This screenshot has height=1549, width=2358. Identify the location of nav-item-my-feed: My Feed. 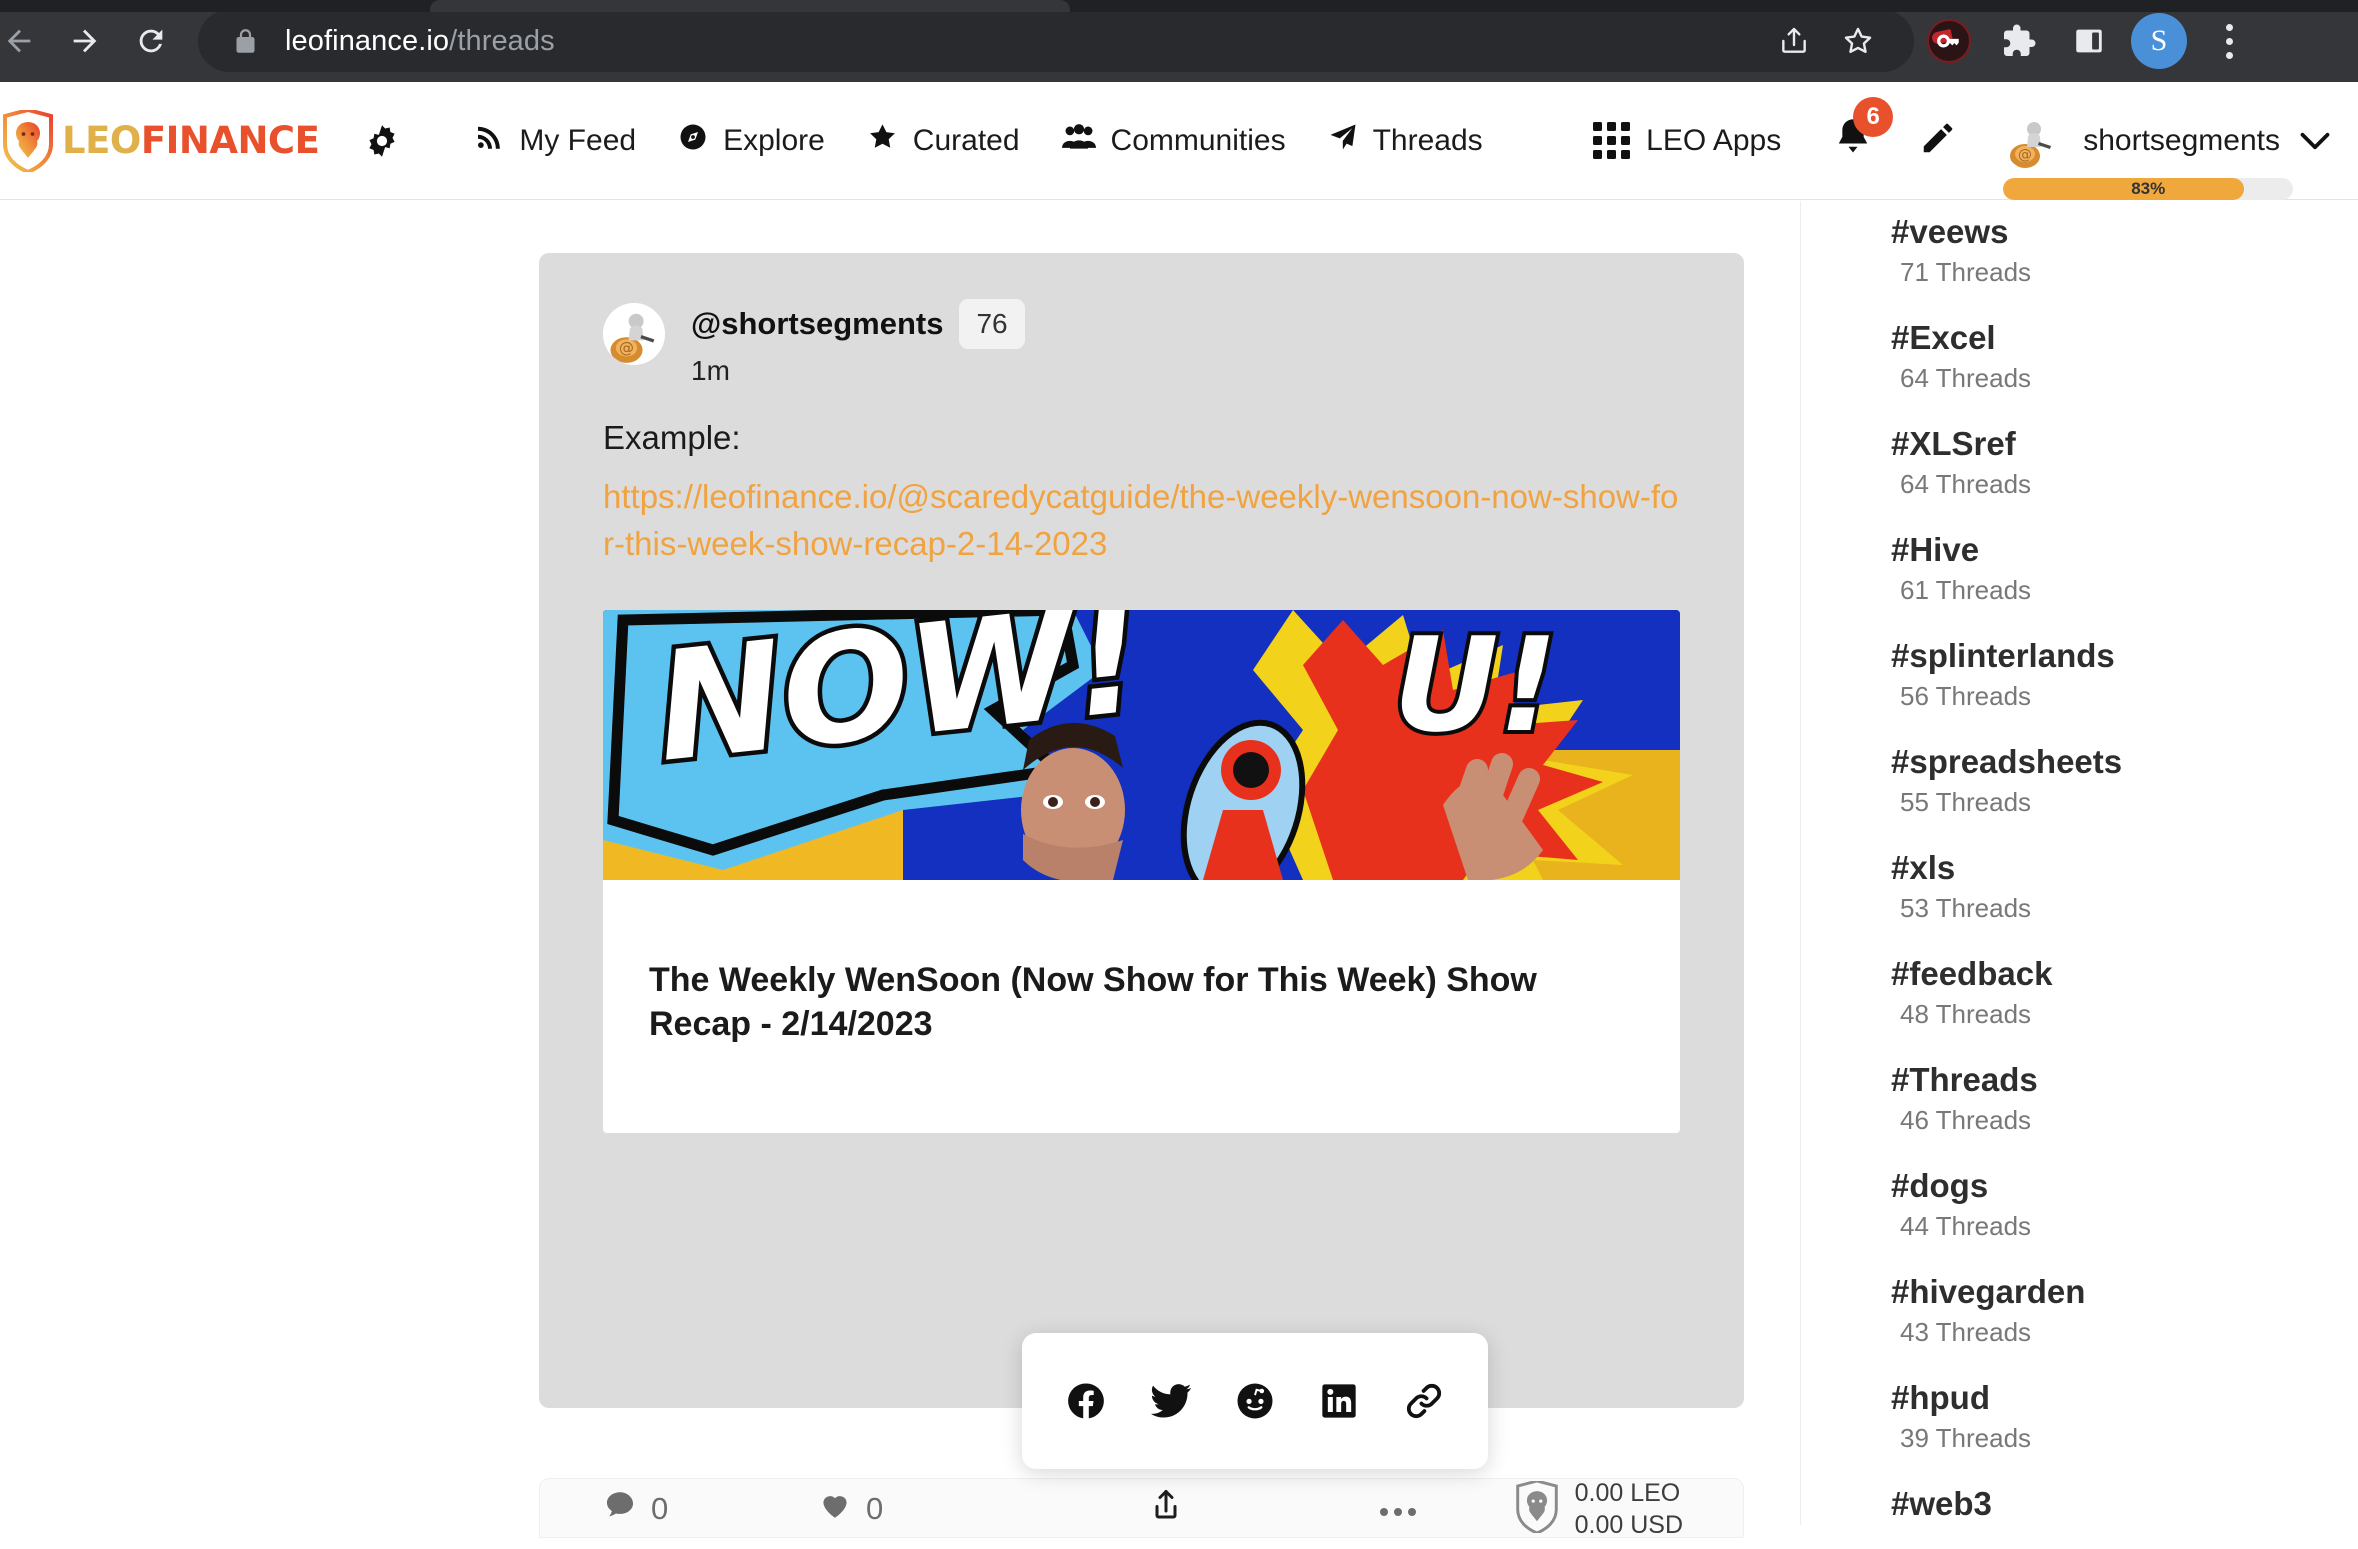
(555, 141).